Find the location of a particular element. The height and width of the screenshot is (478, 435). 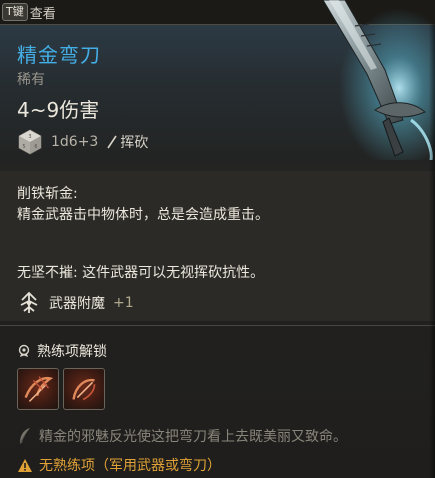

damage-type-label: 挥砍 is located at coordinates (134, 143).